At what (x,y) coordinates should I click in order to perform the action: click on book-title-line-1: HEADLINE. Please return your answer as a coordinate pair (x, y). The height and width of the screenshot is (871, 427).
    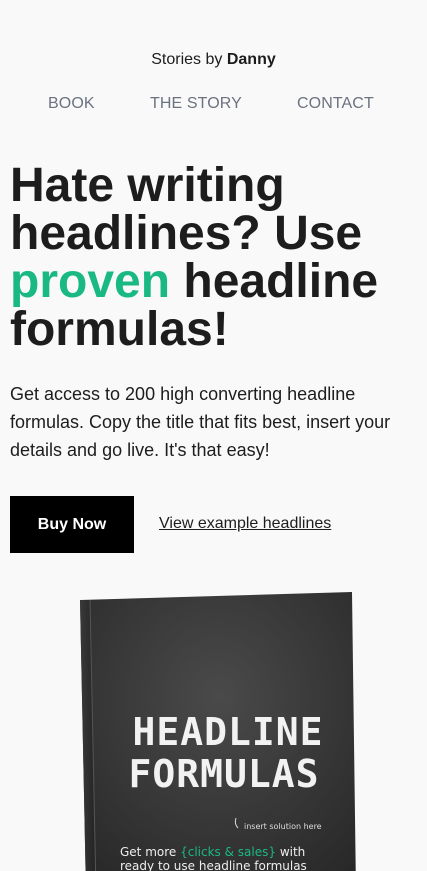
    Looking at the image, I should click on (227, 732).